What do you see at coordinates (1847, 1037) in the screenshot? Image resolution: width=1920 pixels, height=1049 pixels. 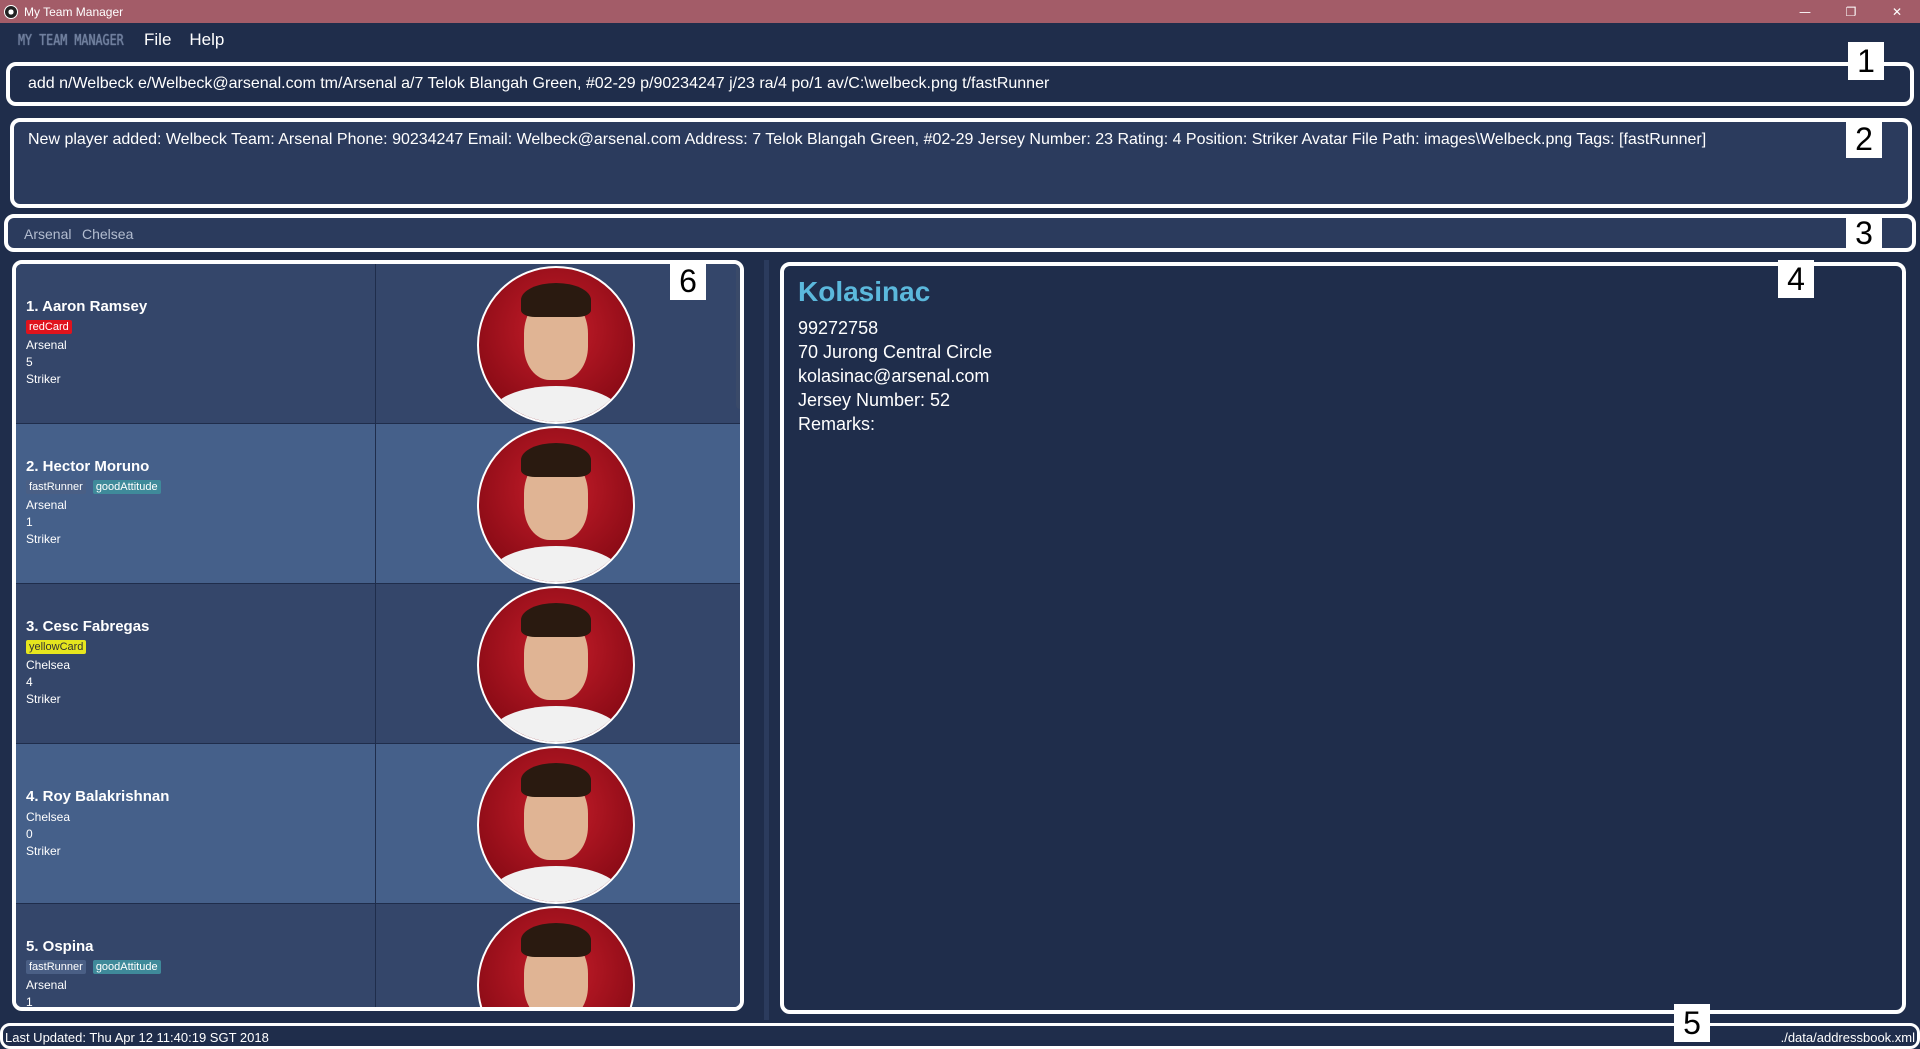 I see `save-location: ./data/addressbook.xml` at bounding box center [1847, 1037].